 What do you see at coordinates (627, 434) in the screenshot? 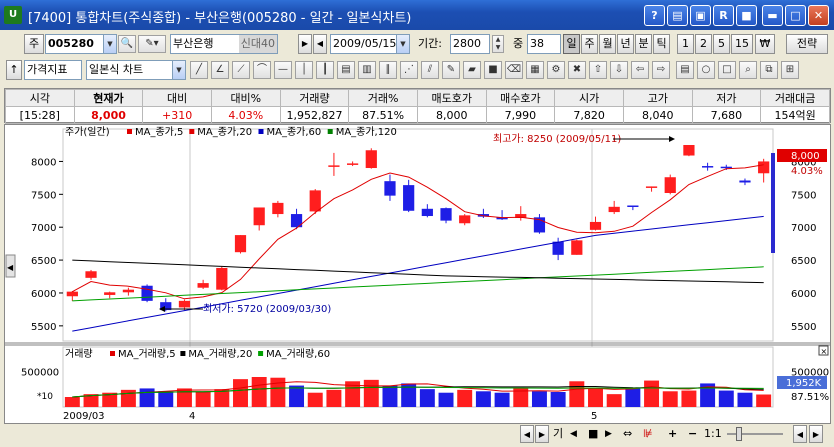
I see `expand-range-button: ⇔` at bounding box center [627, 434].